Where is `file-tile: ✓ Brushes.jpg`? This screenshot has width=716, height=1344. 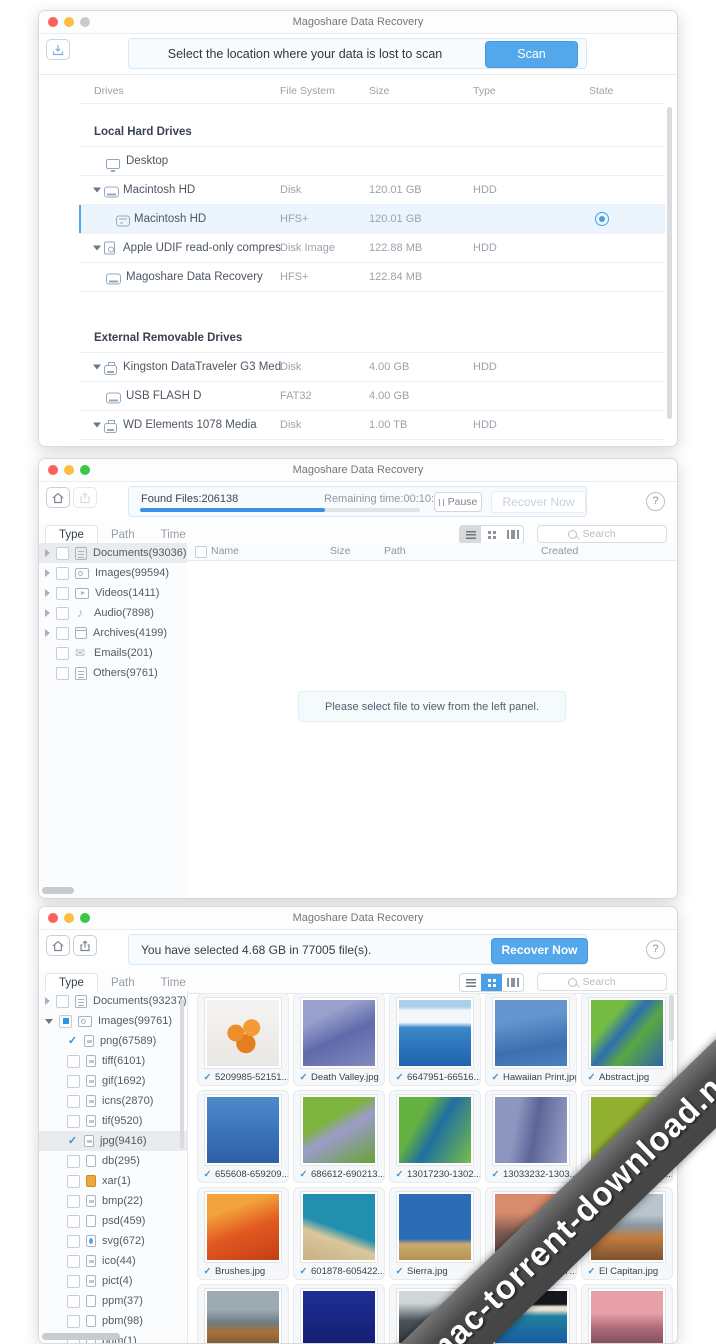
file-tile: ✓ Brushes.jpg is located at coordinates (243, 1233).